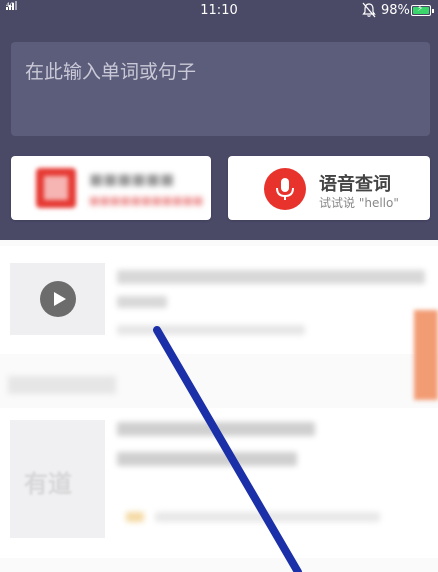 The image size is (438, 572). What do you see at coordinates (132, 179) in the screenshot?
I see `blurred-title: ■■■■■■` at bounding box center [132, 179].